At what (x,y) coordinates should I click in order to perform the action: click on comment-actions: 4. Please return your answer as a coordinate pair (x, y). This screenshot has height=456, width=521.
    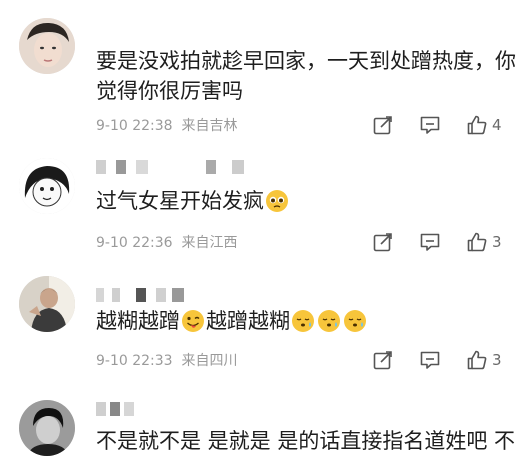
    Looking at the image, I should click on (442, 125).